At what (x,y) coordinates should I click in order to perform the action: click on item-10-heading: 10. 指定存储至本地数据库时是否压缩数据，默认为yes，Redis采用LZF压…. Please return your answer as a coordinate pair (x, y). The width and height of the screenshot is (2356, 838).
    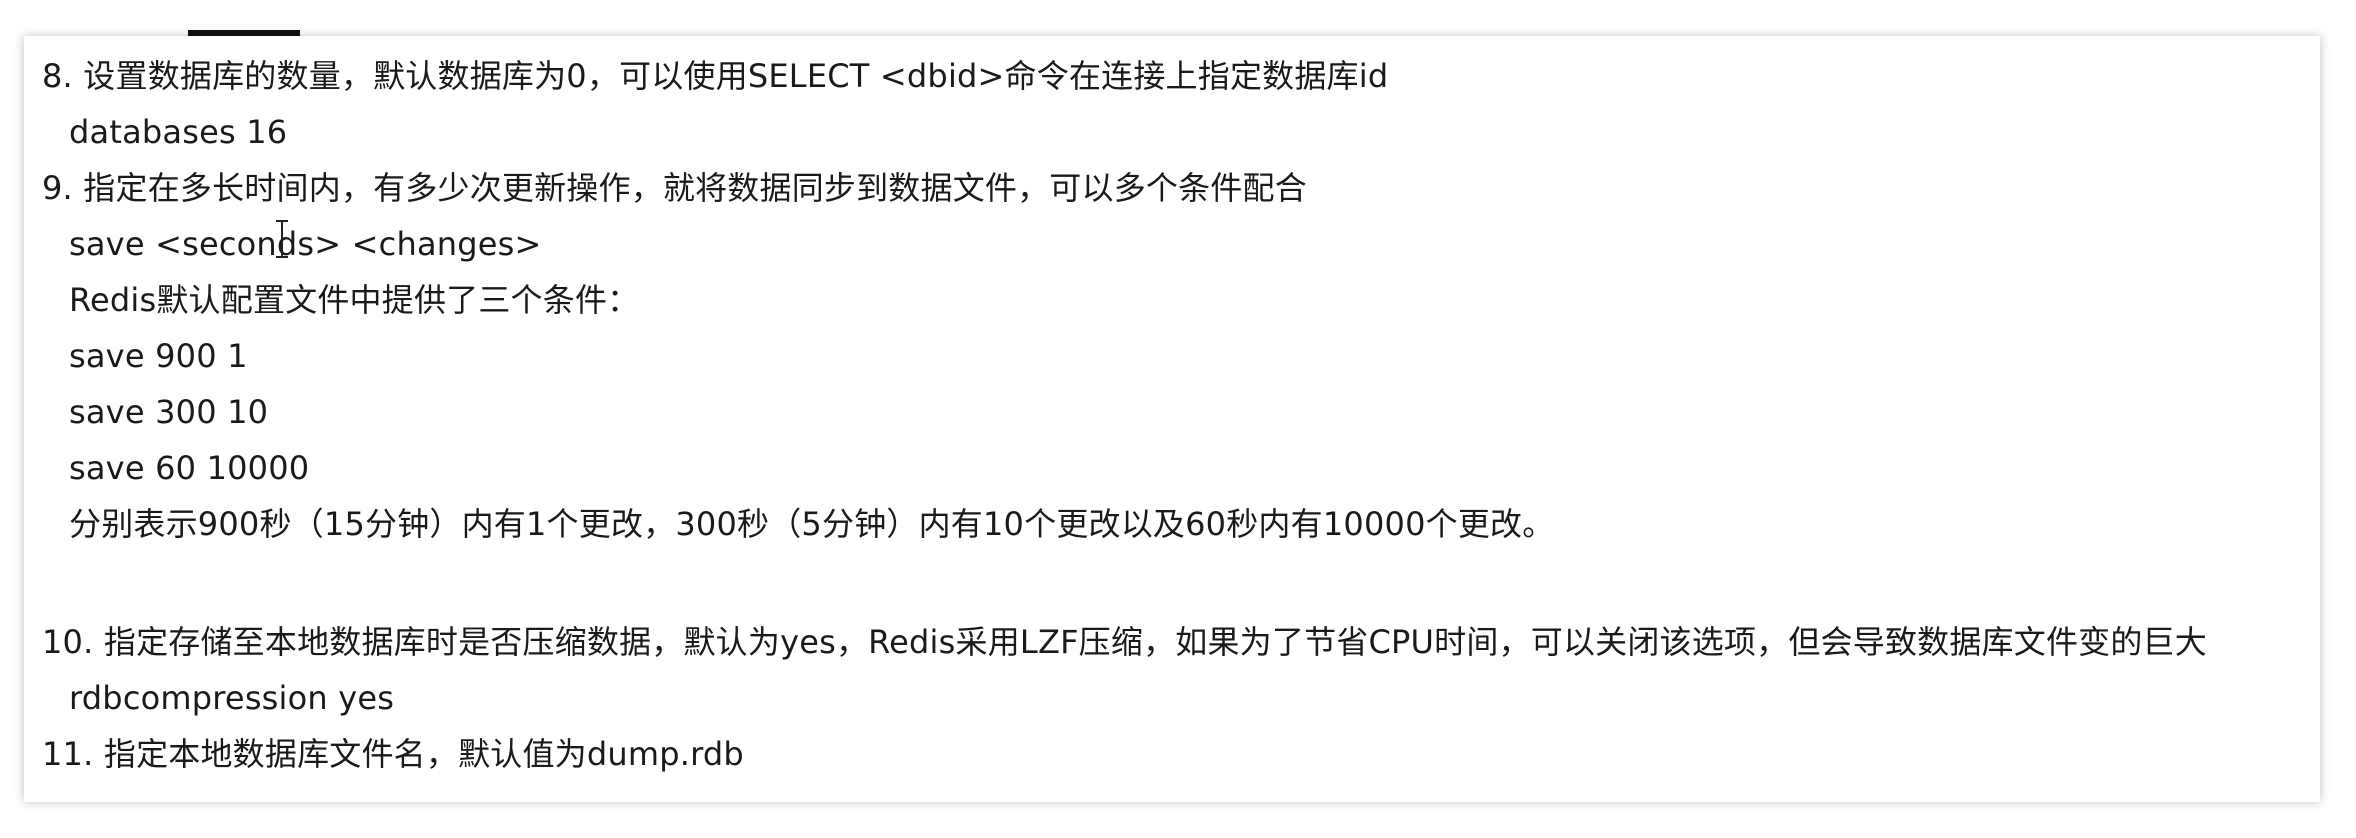
    Looking at the image, I should click on (1124, 642).